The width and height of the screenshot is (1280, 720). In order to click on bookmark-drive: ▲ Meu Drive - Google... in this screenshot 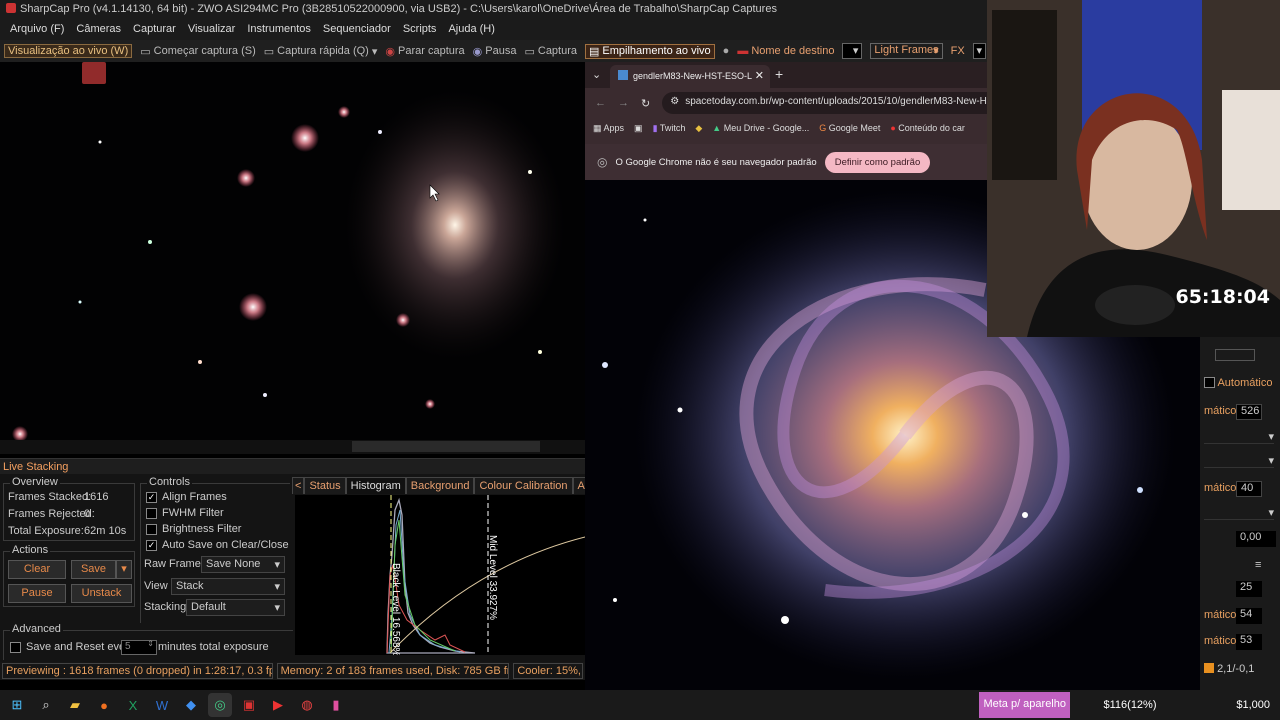, I will do `click(760, 128)`.